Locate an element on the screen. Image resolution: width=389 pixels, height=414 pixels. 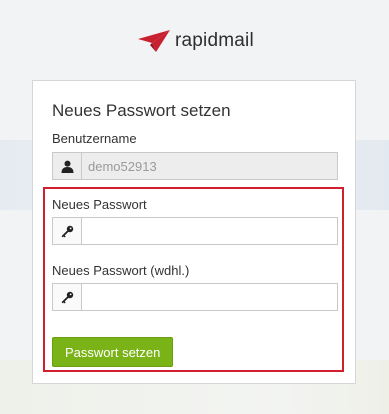
username-label: Benutzername is located at coordinates (94, 138).